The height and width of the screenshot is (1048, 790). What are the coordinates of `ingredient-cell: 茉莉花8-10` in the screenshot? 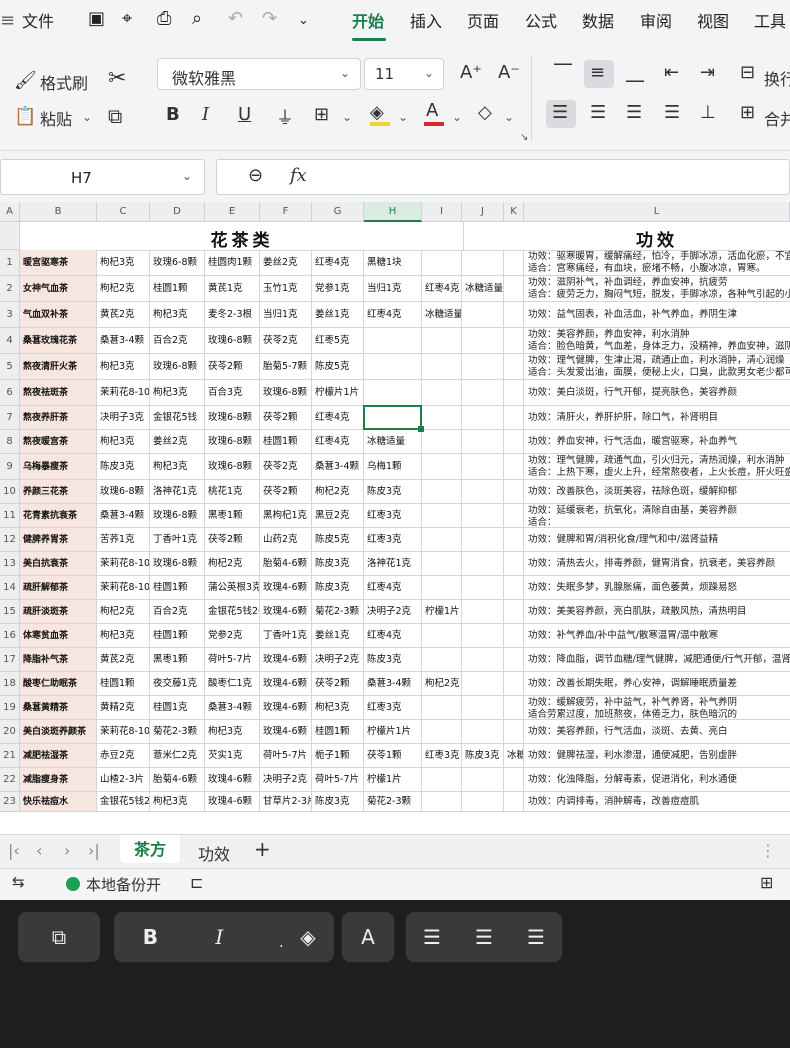 It's located at (123, 564).